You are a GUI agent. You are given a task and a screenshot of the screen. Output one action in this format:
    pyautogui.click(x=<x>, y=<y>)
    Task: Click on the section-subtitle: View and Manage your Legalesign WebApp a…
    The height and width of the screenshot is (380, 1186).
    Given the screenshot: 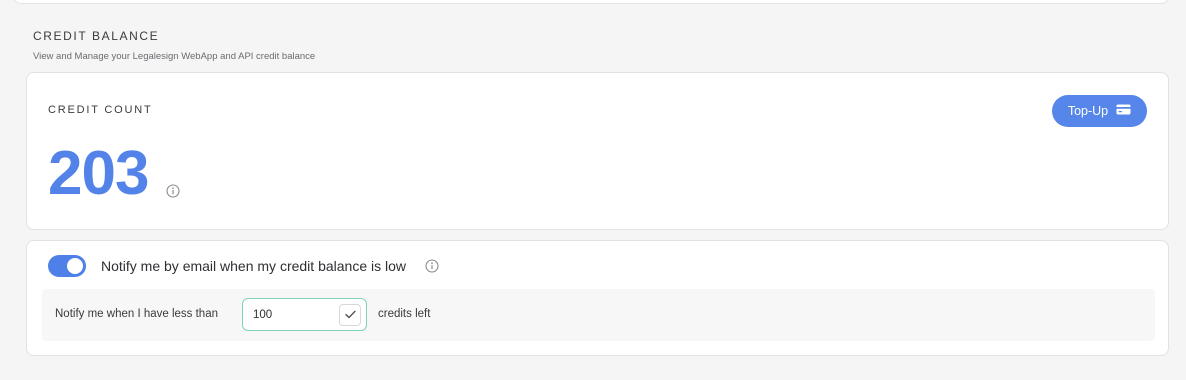 What is the action you would take?
    pyautogui.click(x=174, y=56)
    